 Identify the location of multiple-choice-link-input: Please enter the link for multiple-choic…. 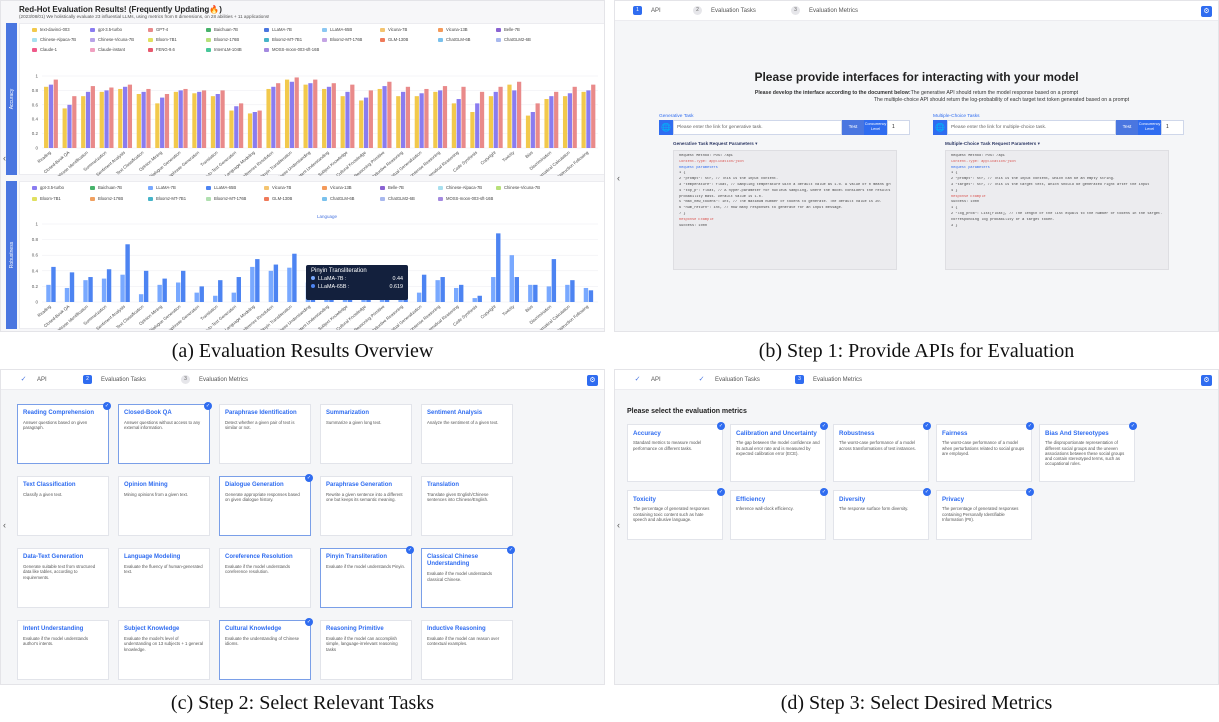
(1031, 127).